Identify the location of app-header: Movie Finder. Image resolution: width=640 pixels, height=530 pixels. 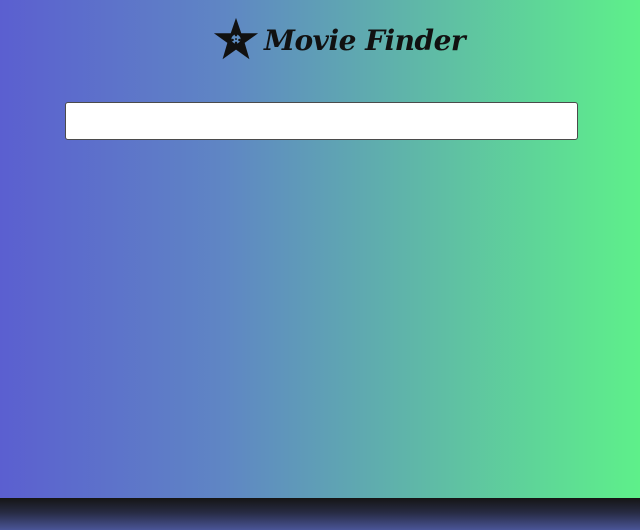
(339, 40).